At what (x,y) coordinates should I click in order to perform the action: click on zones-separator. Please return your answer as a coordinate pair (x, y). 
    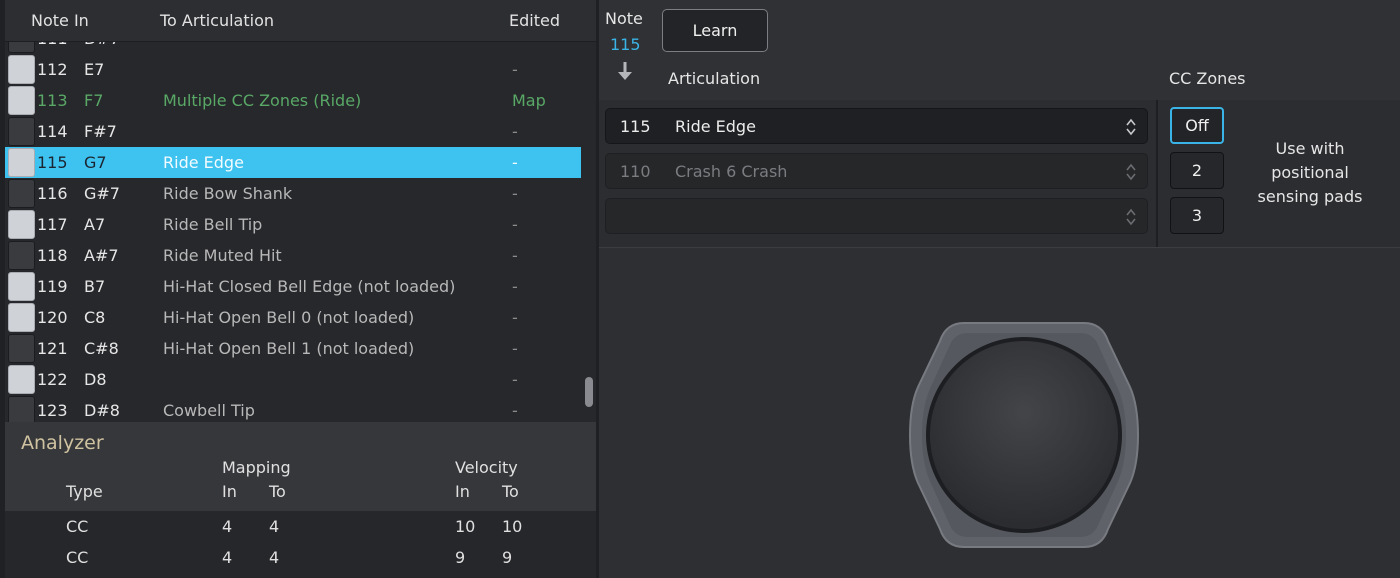
    Looking at the image, I should click on (1157, 173).